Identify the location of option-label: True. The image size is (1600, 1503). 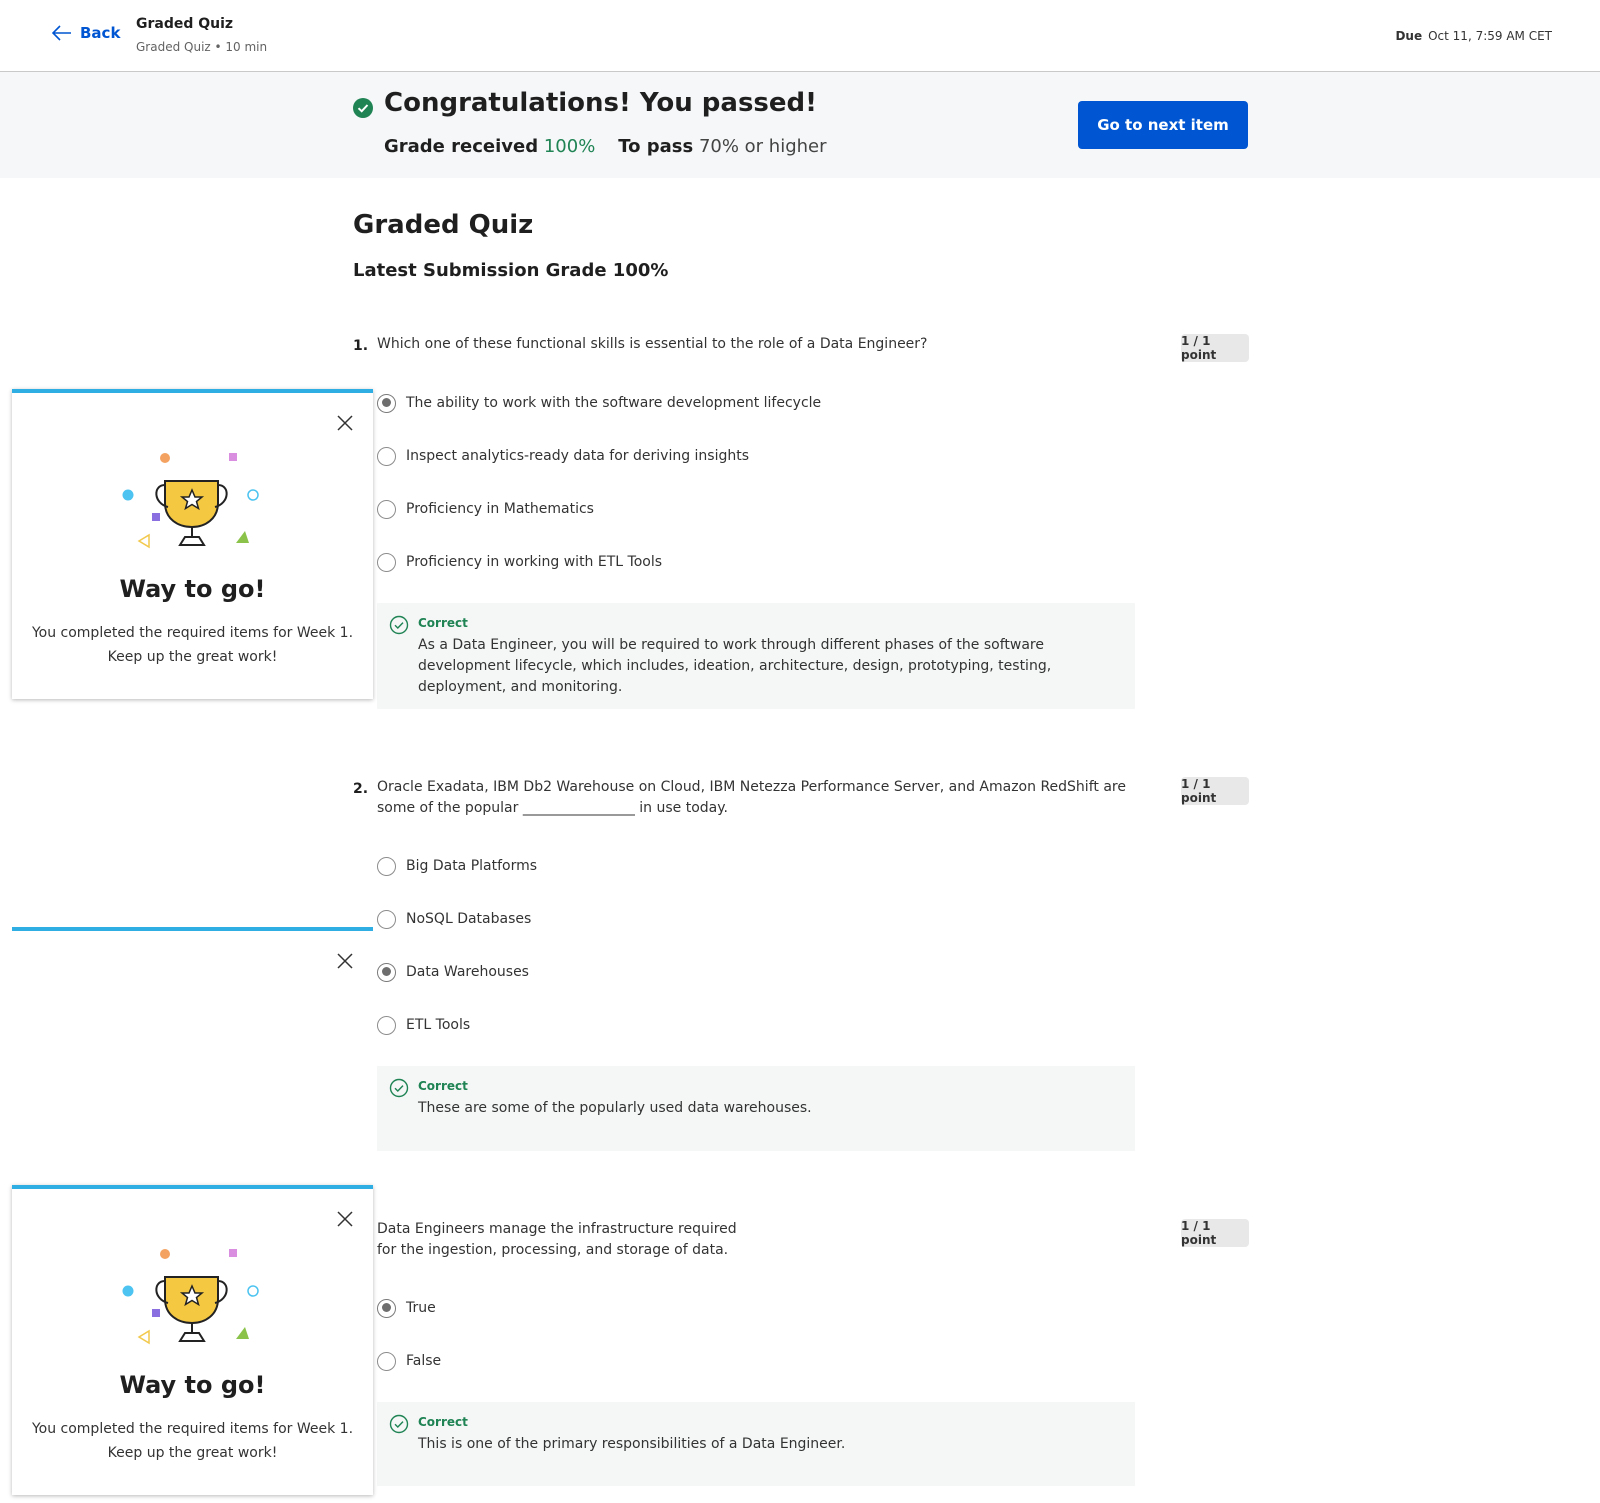
(421, 1308).